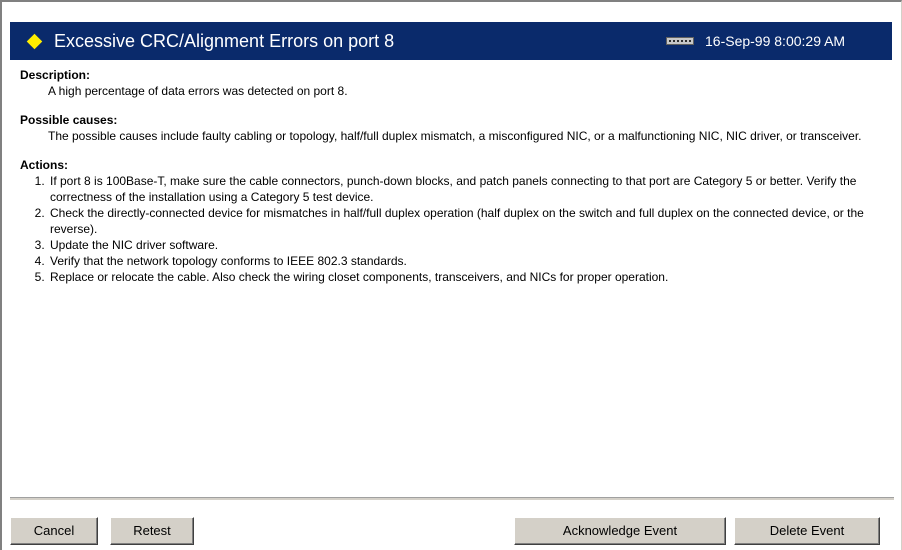 The width and height of the screenshot is (902, 550). Describe the element at coordinates (680, 41) in the screenshot. I see `network-device-icon` at that location.